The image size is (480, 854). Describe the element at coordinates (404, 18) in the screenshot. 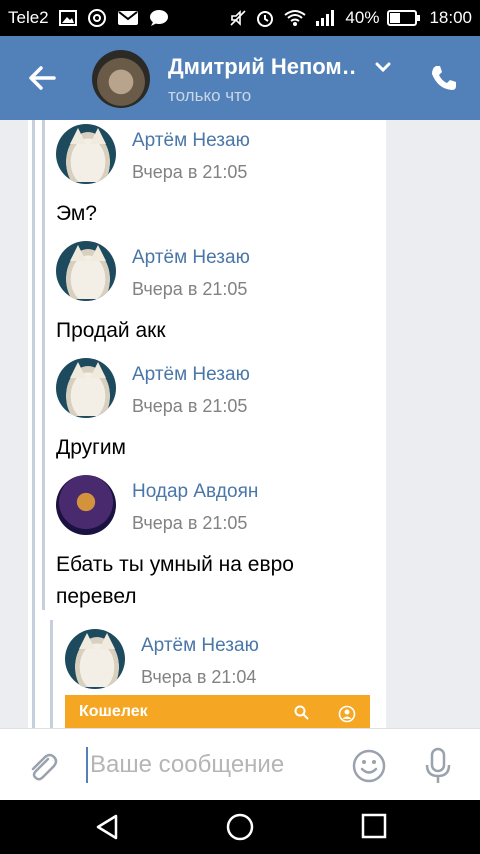

I see `battery-icon` at that location.